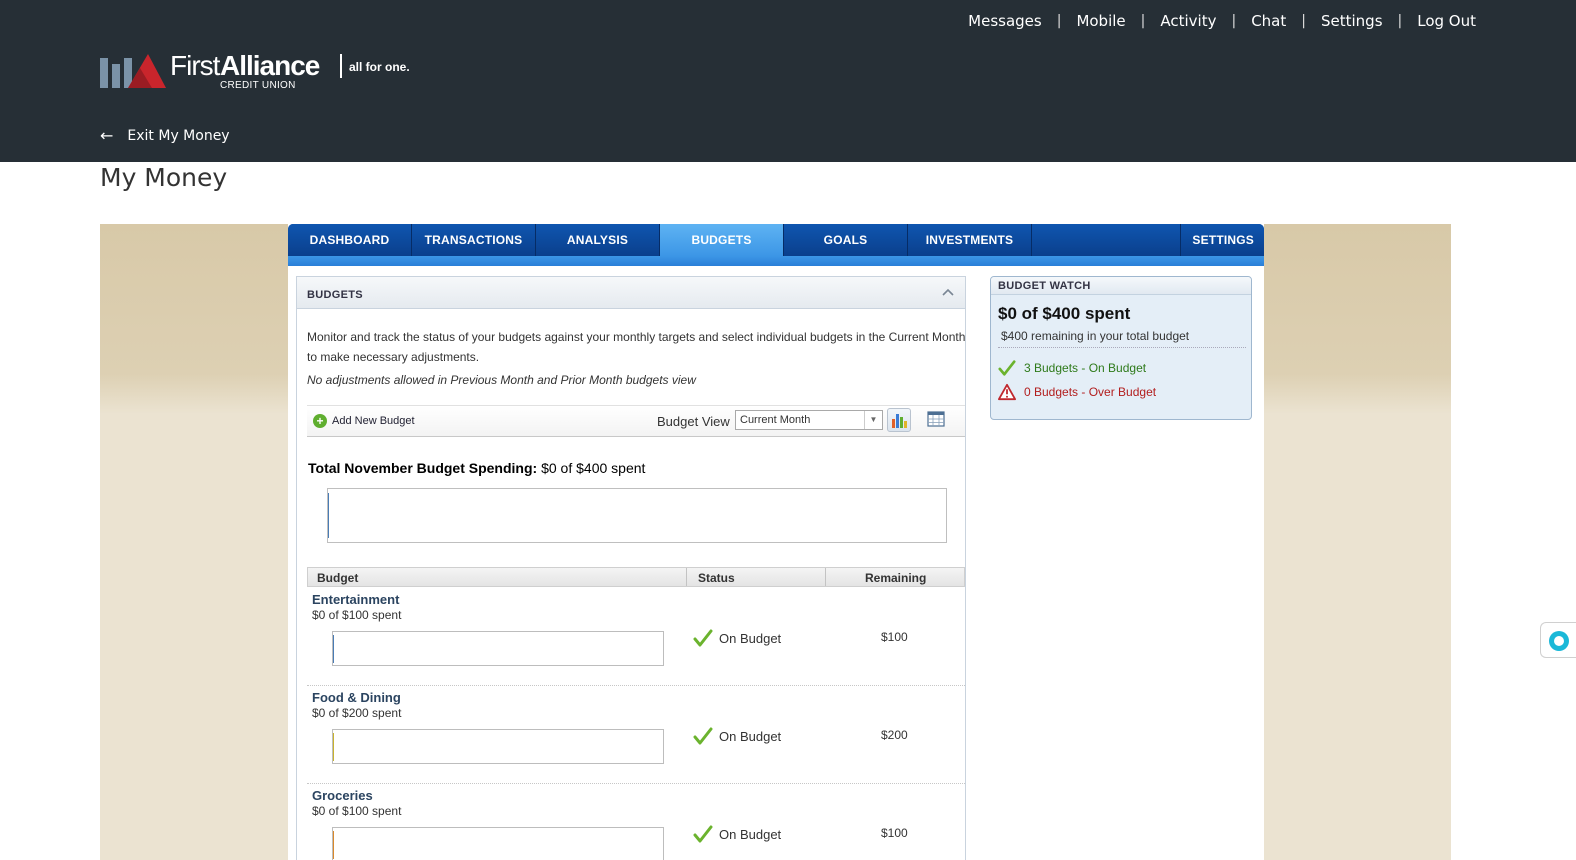 Image resolution: width=1576 pixels, height=860 pixels. Describe the element at coordinates (474, 240) in the screenshot. I see `tab-transactions: TRANSACTIONS` at that location.